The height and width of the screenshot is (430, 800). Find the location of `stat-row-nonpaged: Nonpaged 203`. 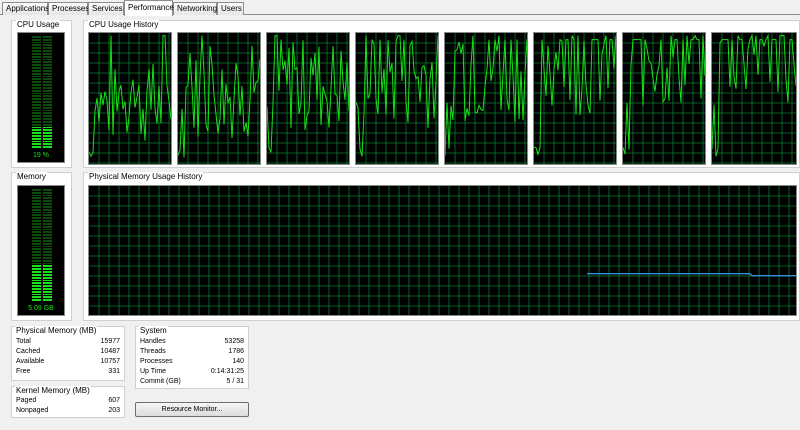

stat-row-nonpaged: Nonpaged 203 is located at coordinates (68, 411).